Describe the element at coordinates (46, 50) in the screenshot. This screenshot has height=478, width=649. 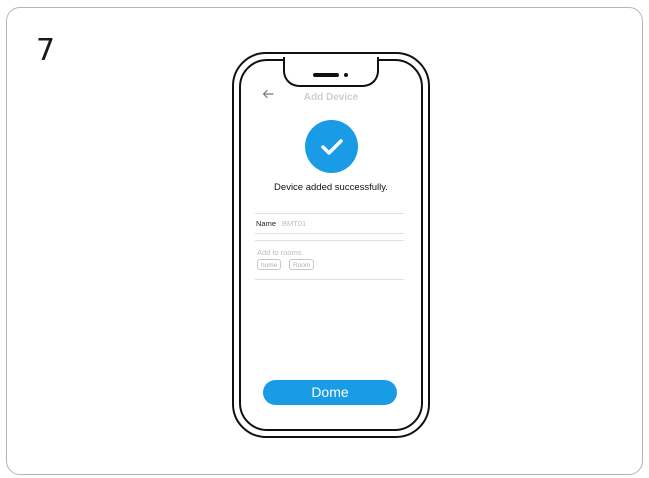
I see `step-number: 7` at that location.